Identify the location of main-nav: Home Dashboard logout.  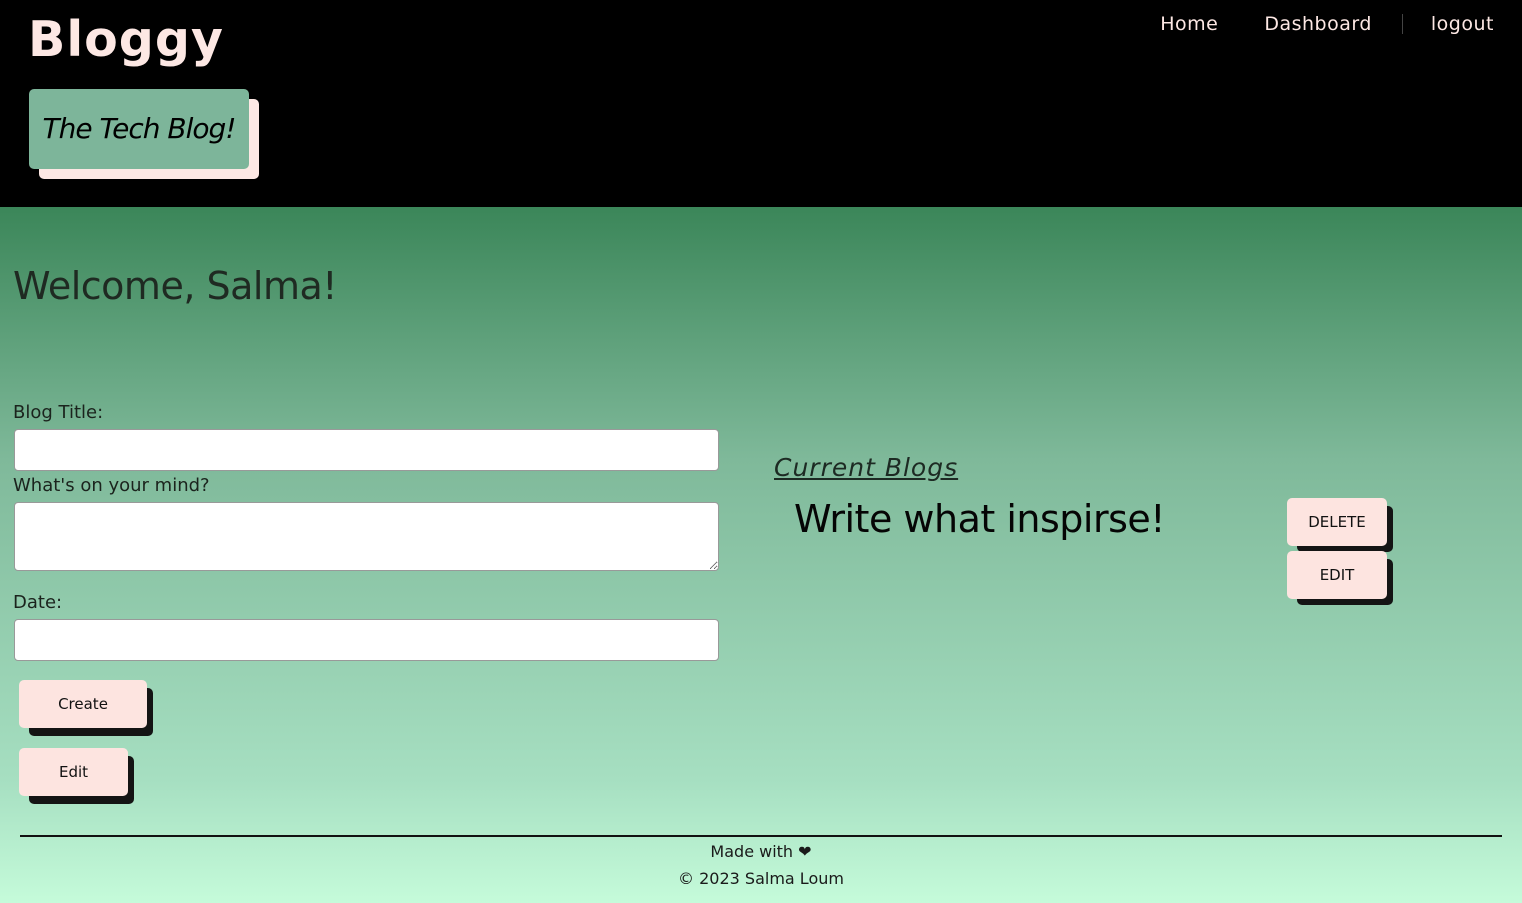
(1327, 24).